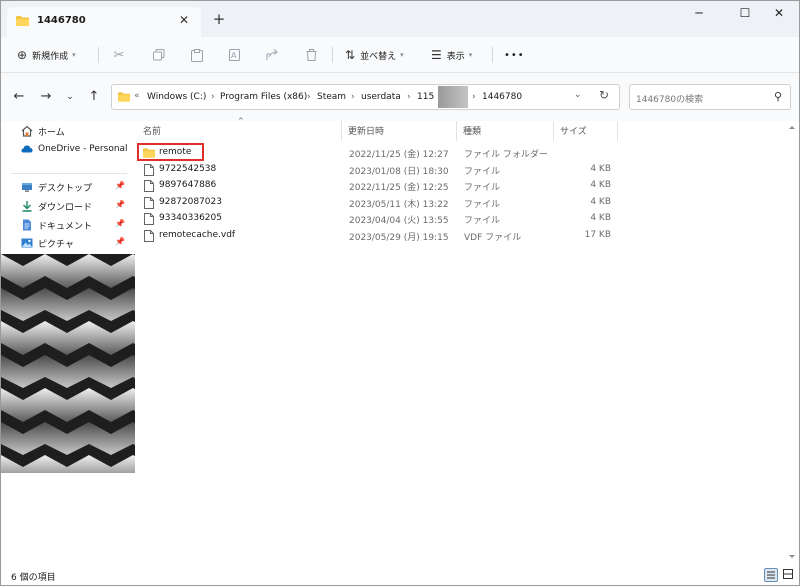 The image size is (800, 586). What do you see at coordinates (22, 21) in the screenshot?
I see `folder-icon` at bounding box center [22, 21].